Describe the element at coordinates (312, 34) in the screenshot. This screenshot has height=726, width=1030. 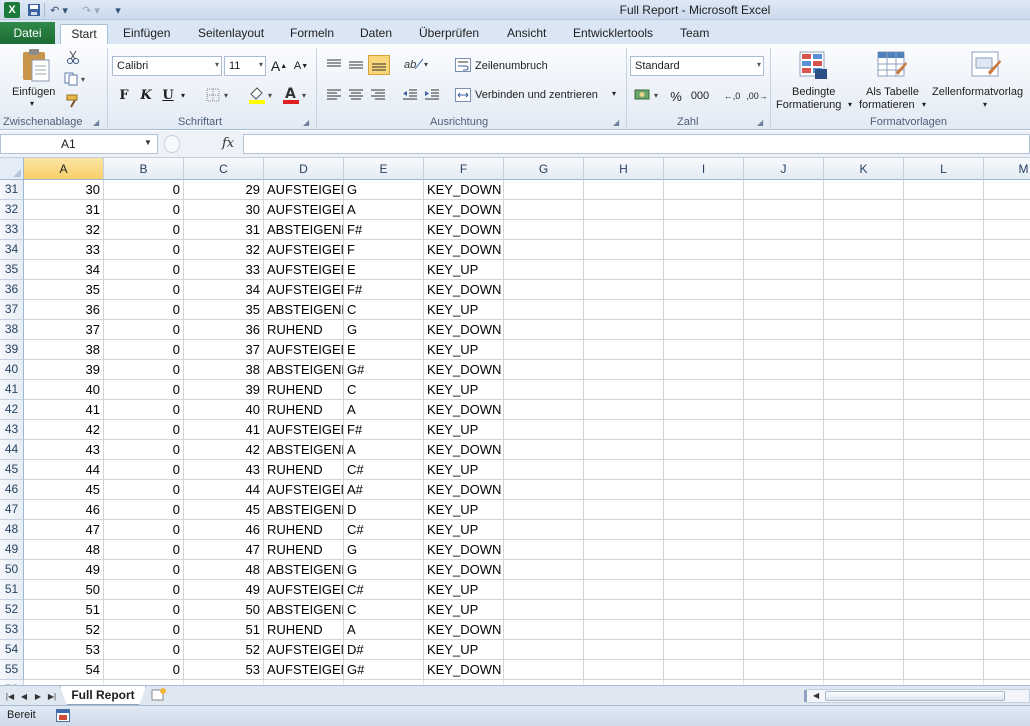
I see `tab-formeln: Formeln` at that location.